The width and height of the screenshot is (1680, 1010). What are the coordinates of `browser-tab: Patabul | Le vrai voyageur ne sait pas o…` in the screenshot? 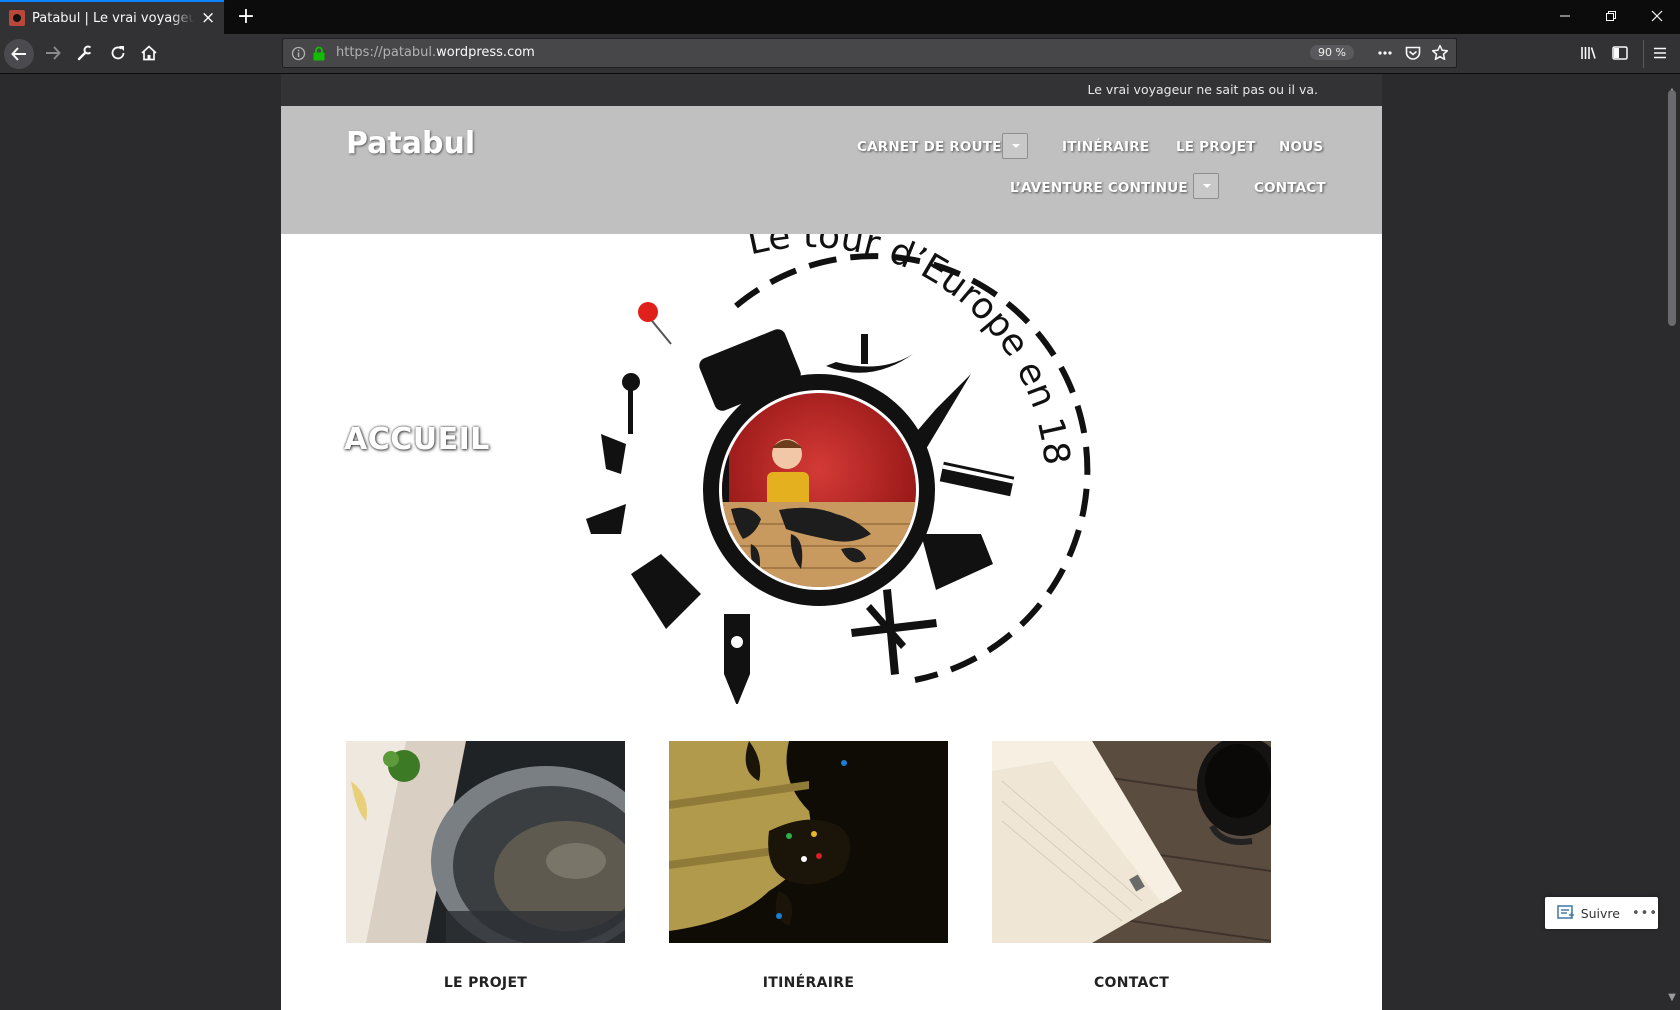 It's located at (112, 17).